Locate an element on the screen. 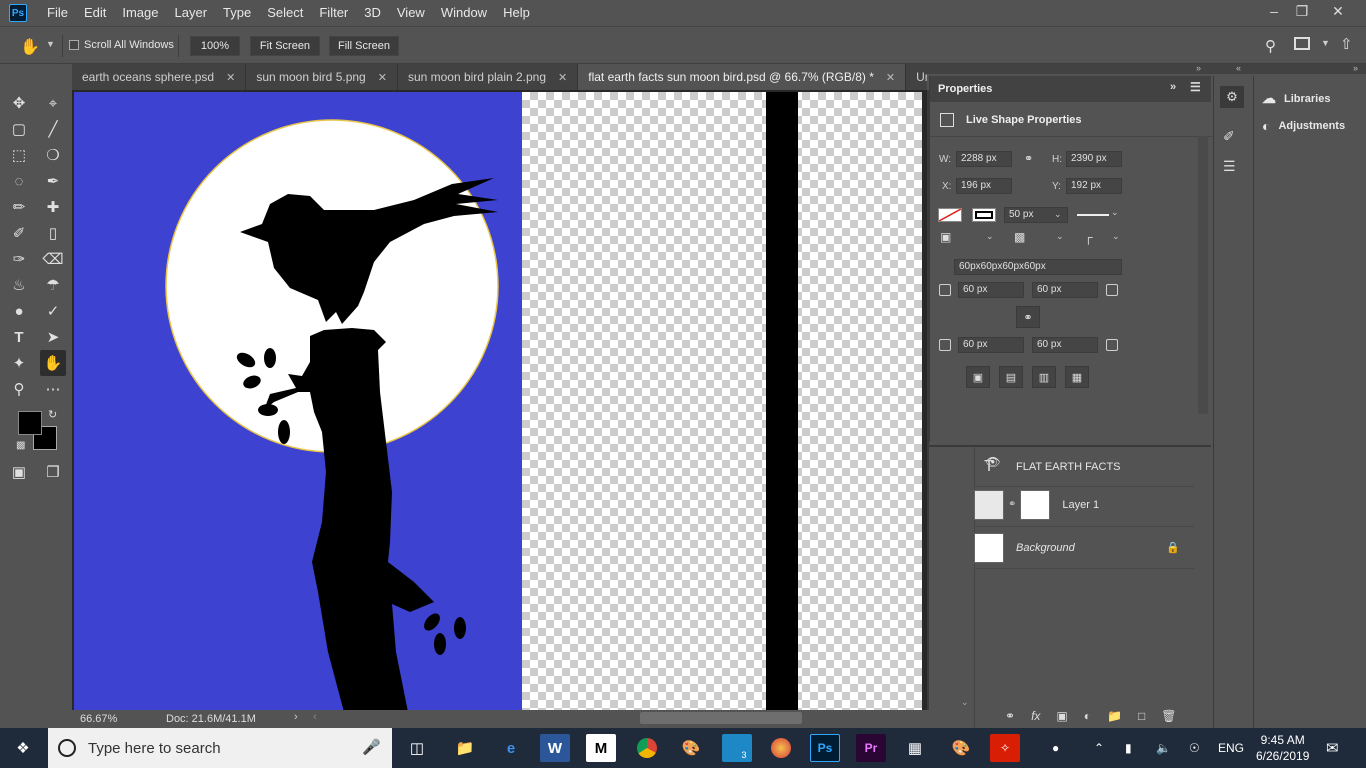 The height and width of the screenshot is (768, 1366). layer-mask-thumbnail is located at coordinates (1035, 504).